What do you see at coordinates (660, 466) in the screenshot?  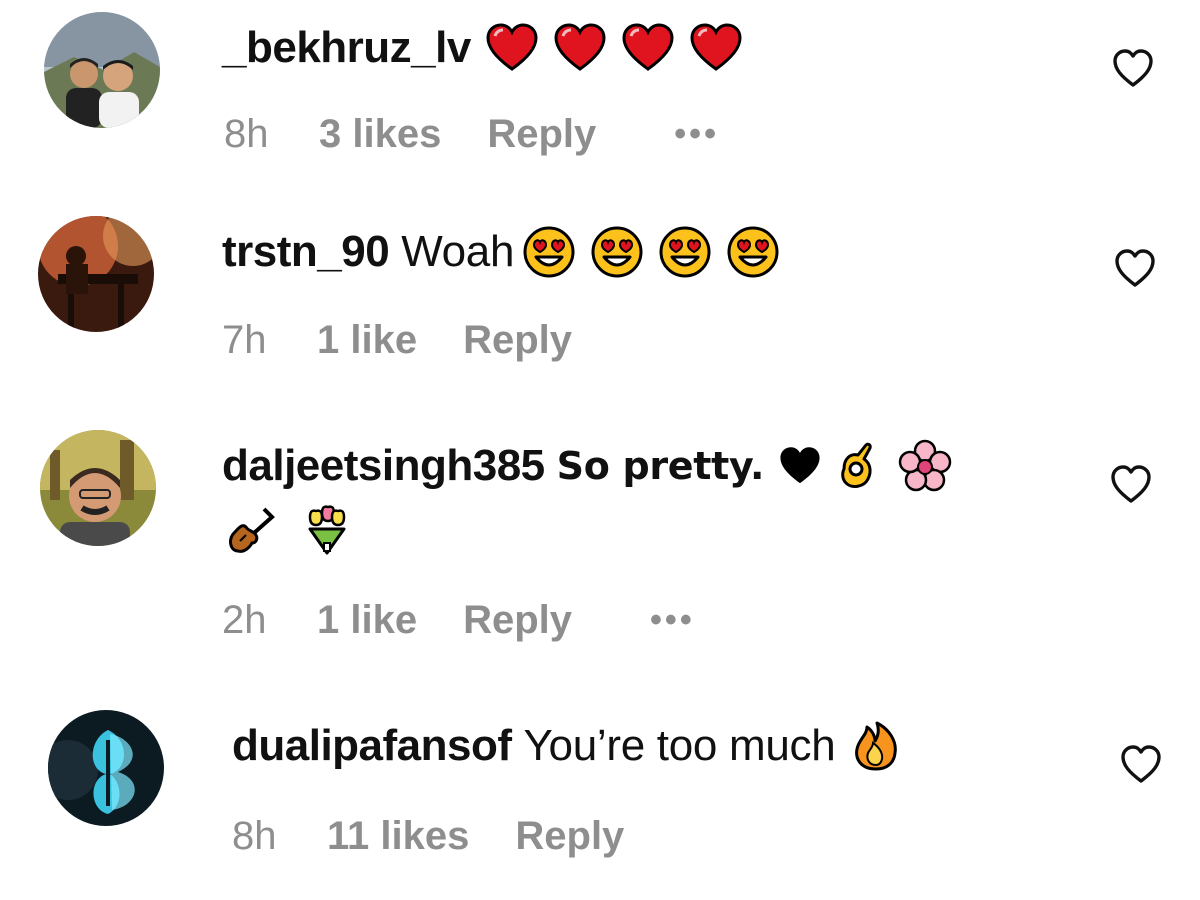 I see `comment-text: So pretty.` at bounding box center [660, 466].